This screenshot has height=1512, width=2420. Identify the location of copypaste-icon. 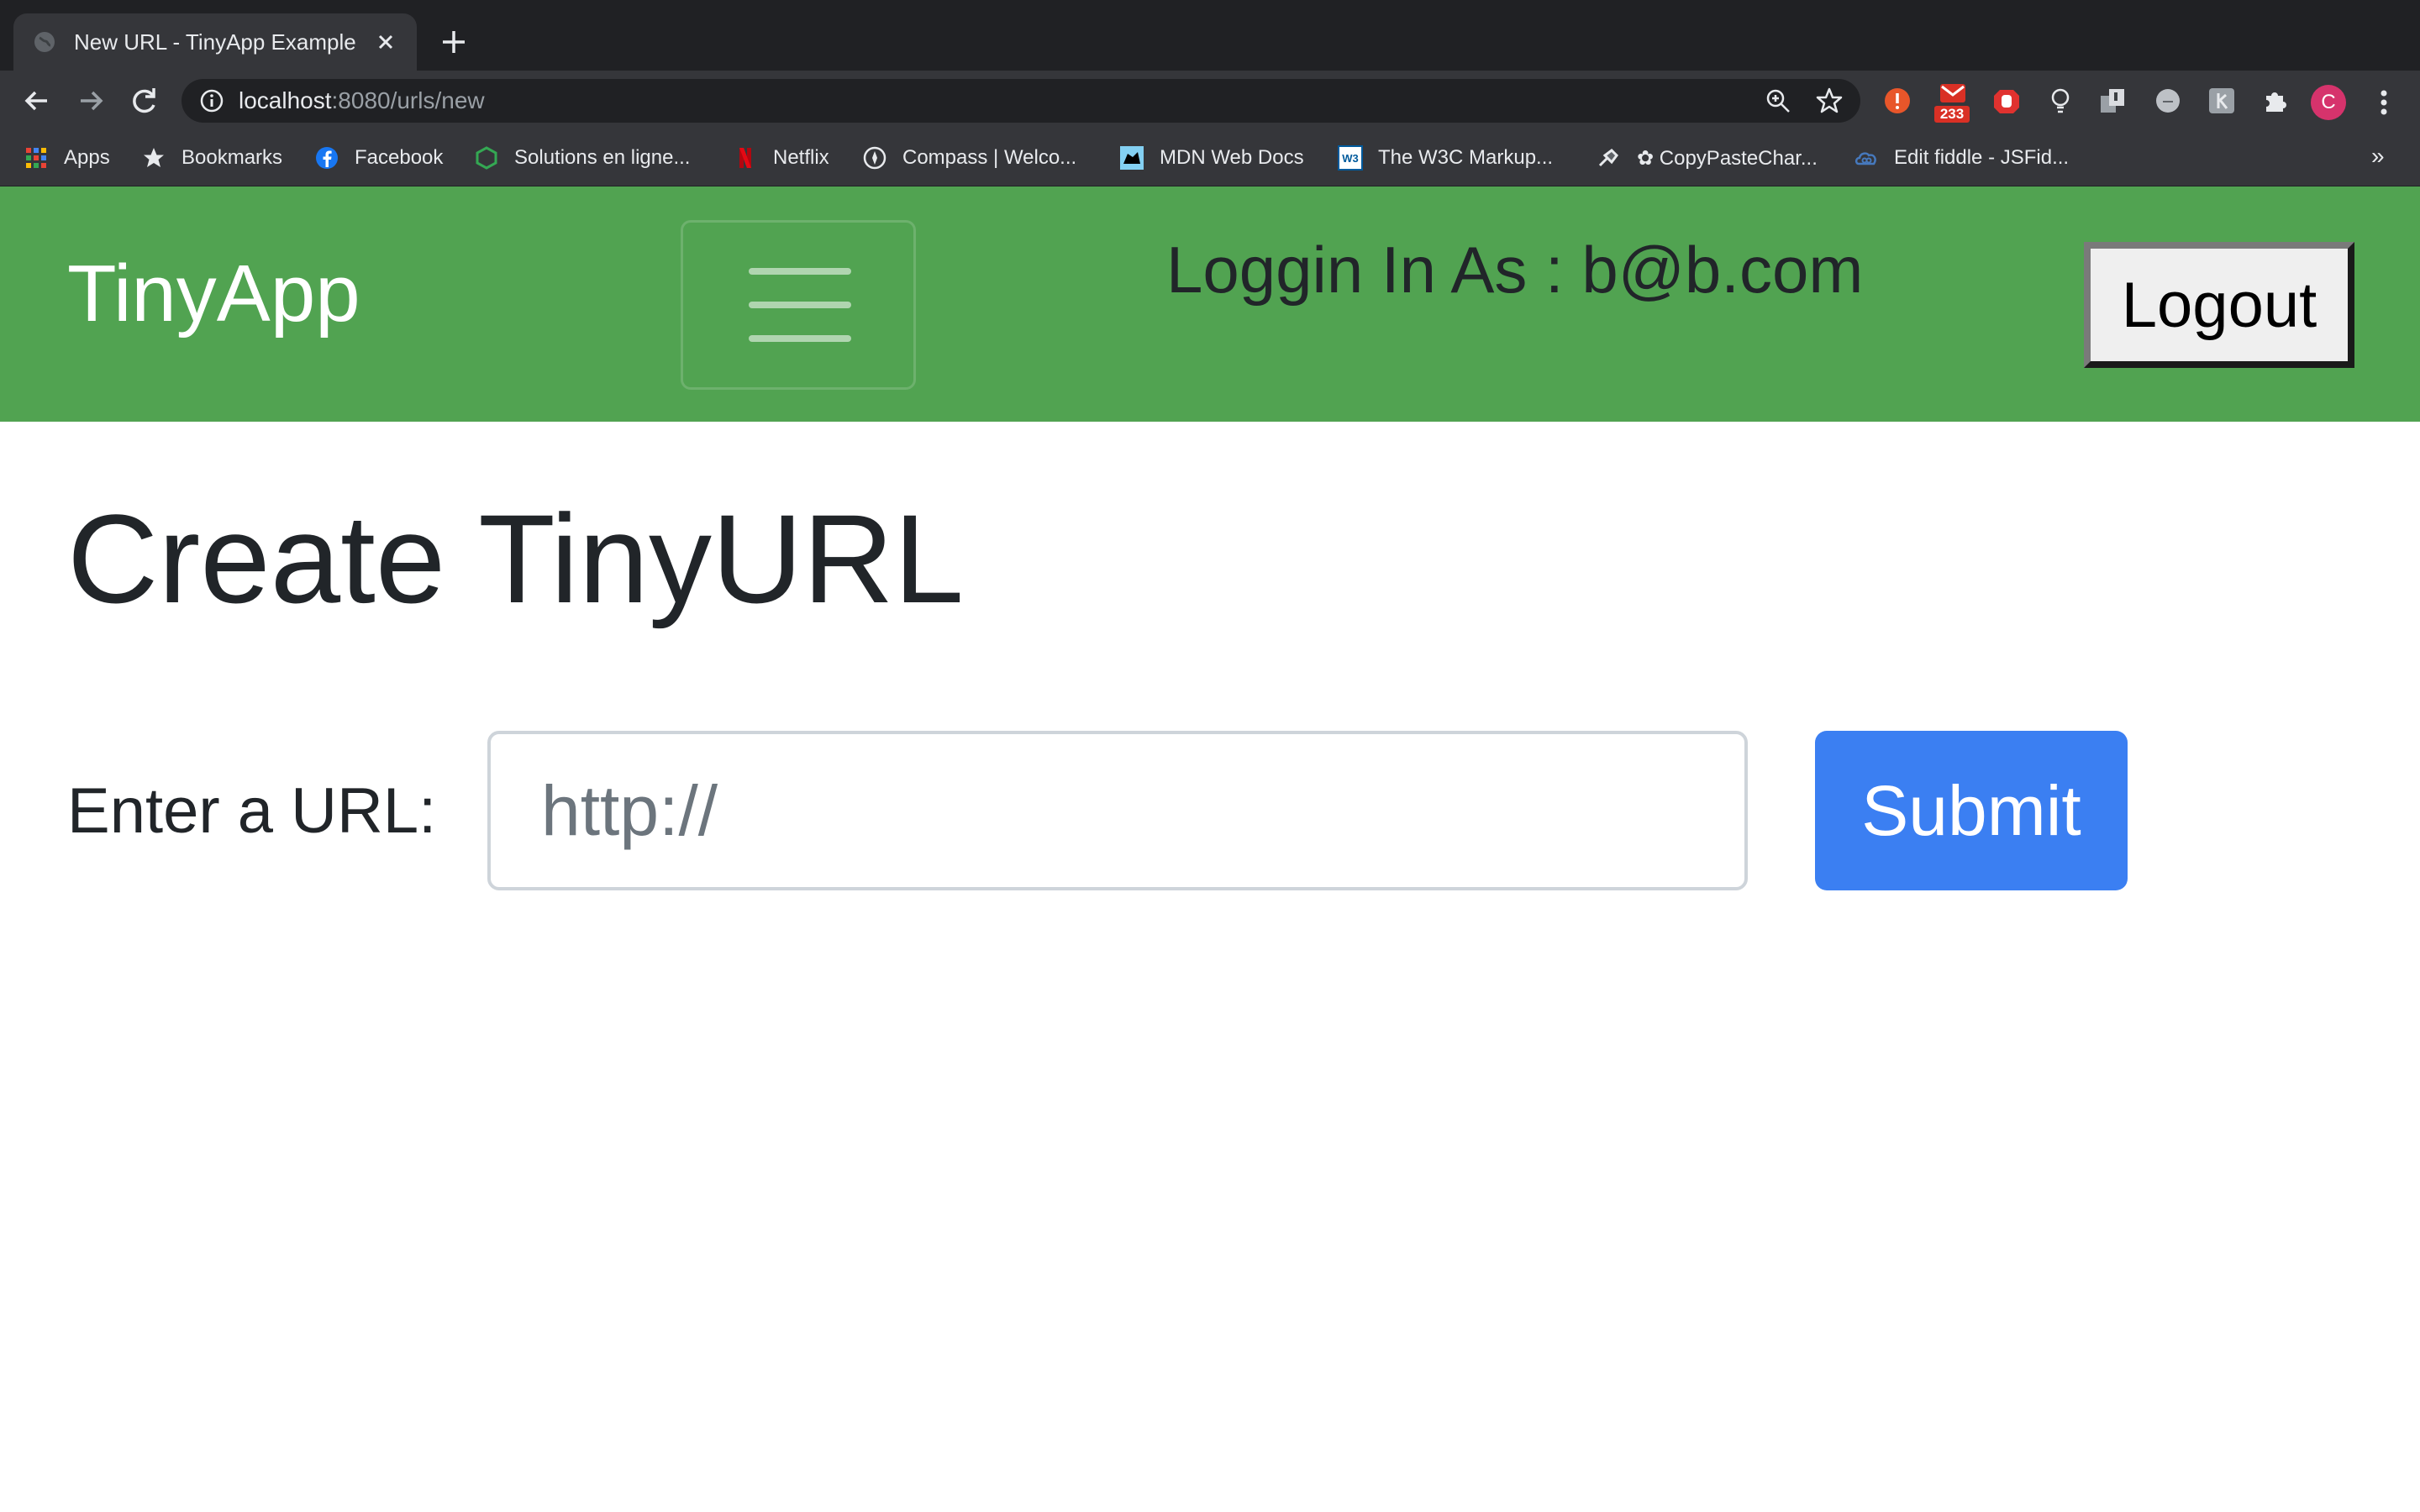
(1608, 158).